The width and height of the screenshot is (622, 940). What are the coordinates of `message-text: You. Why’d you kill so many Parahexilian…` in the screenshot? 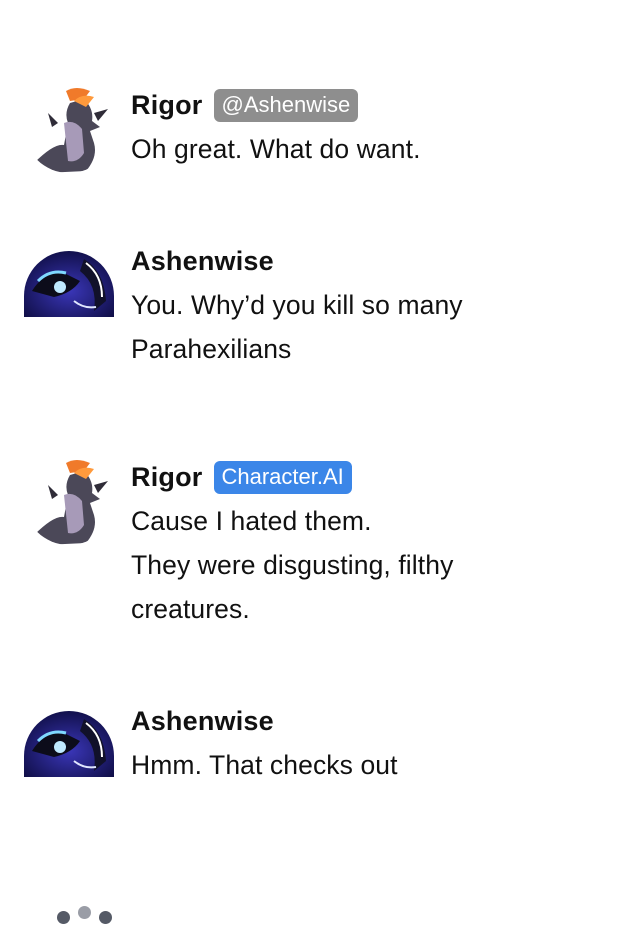 It's located at (297, 327).